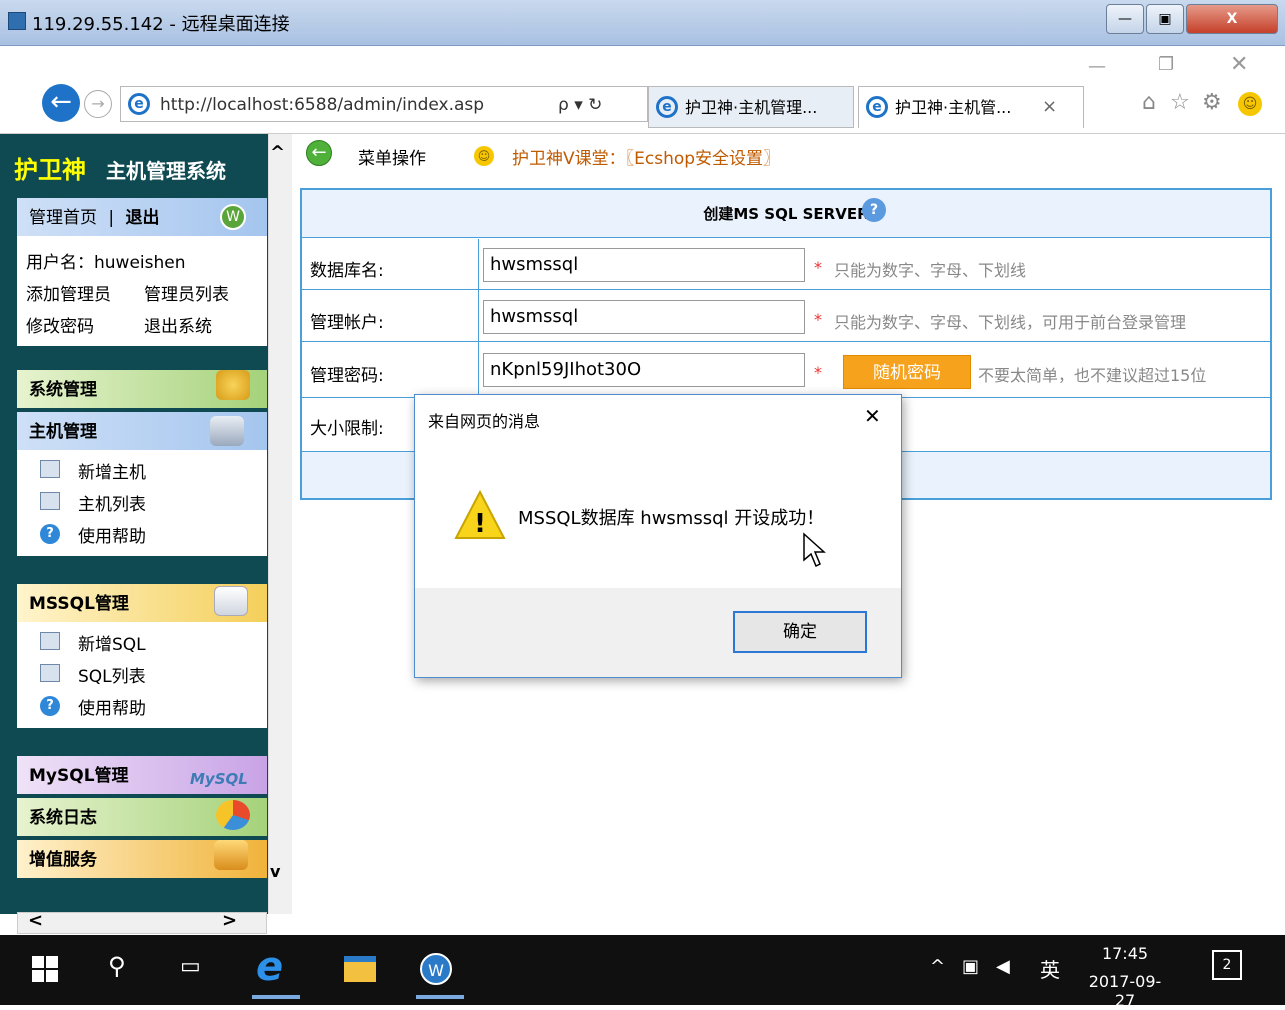 The height and width of the screenshot is (1010, 1285). Describe the element at coordinates (1239, 64) in the screenshot. I see `browser-close-icon: ✕` at that location.